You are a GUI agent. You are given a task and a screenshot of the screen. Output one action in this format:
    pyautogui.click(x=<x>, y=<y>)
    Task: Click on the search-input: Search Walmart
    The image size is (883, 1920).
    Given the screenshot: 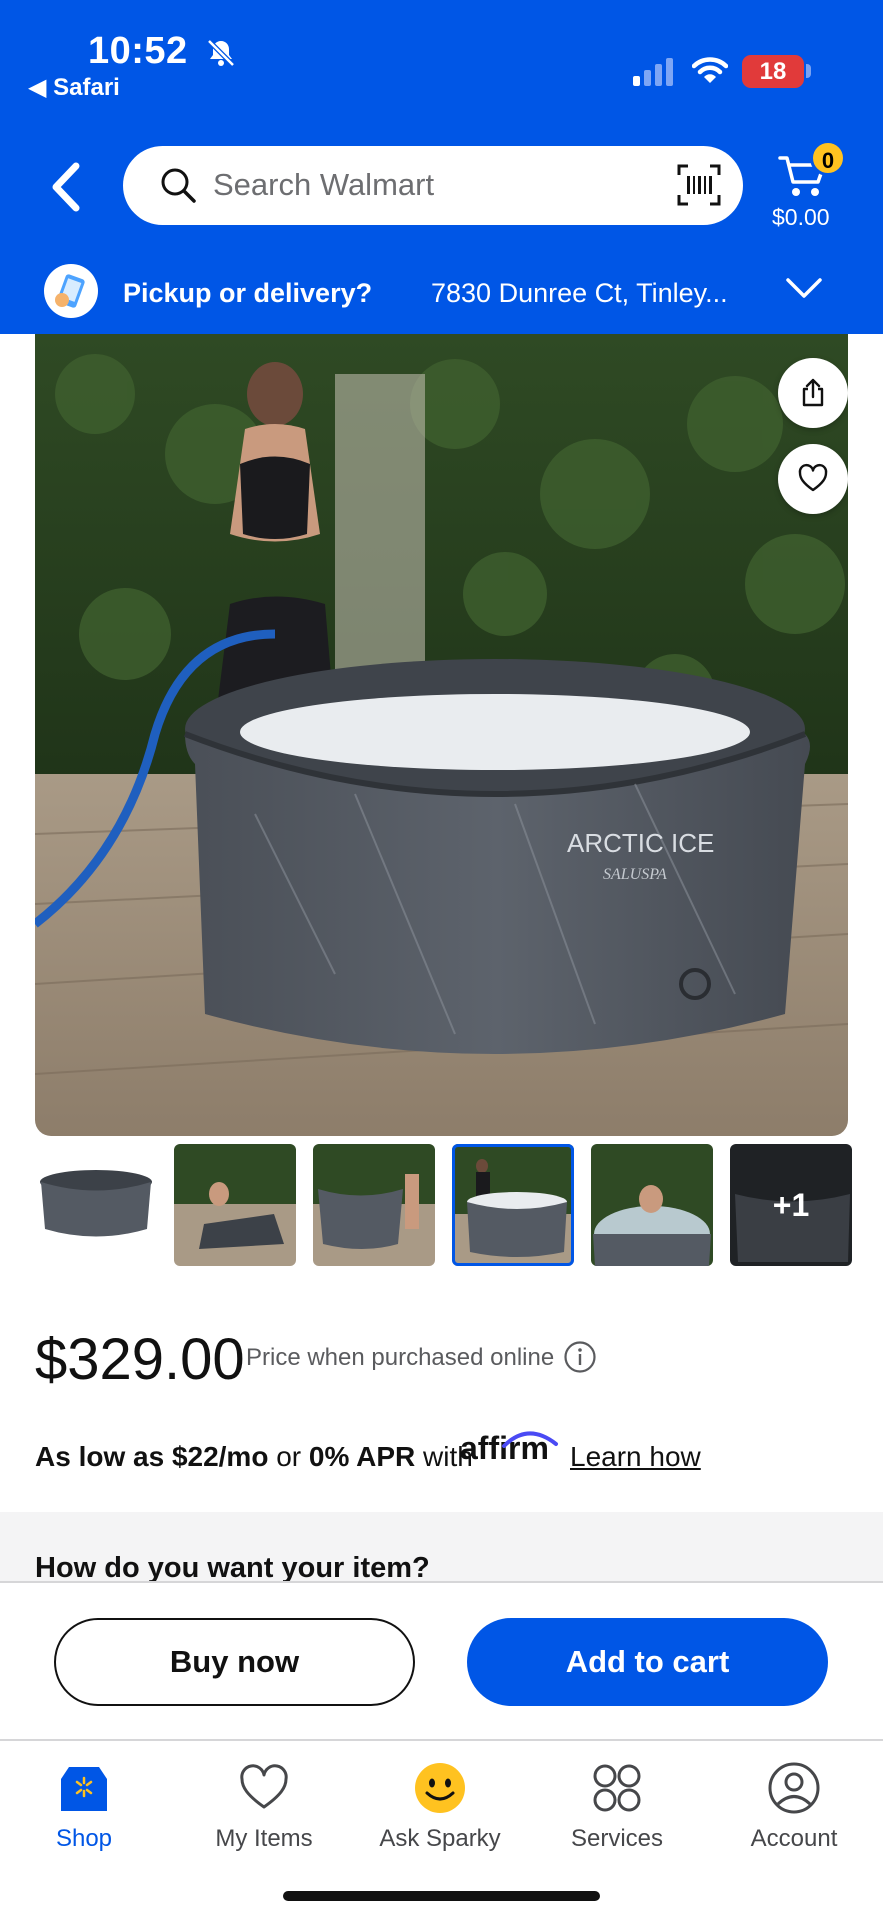 What is the action you would take?
    pyautogui.click(x=433, y=185)
    